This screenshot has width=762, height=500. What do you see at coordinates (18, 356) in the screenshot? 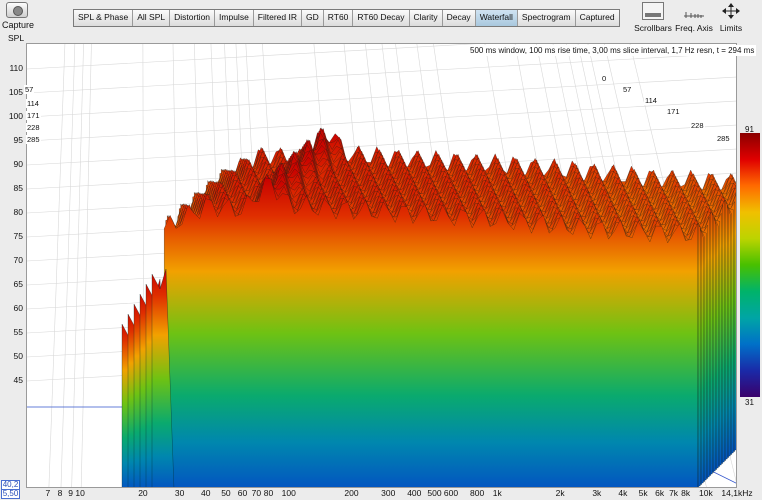
I see `y-tick-label: 50` at bounding box center [18, 356].